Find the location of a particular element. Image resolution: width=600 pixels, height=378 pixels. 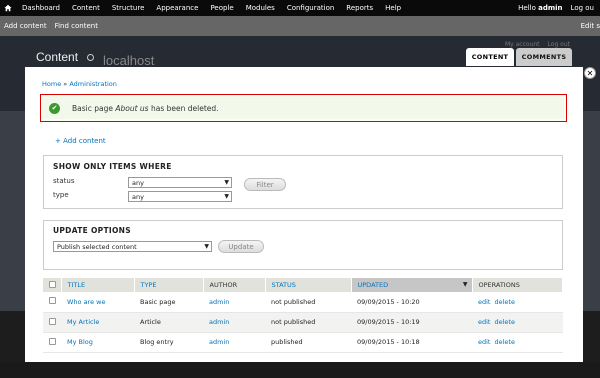

toolbar-item-dashboard: Dashboard is located at coordinates (41, 8).